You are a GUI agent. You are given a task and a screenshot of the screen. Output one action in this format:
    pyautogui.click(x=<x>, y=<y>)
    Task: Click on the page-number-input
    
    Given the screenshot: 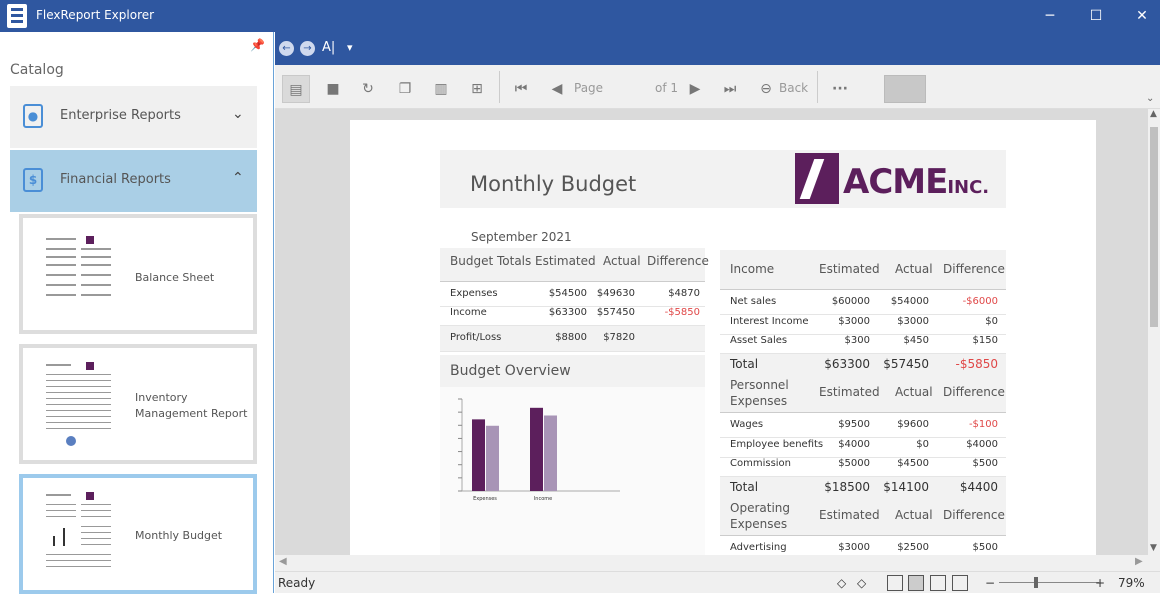 What is the action you would take?
    pyautogui.click(x=905, y=89)
    